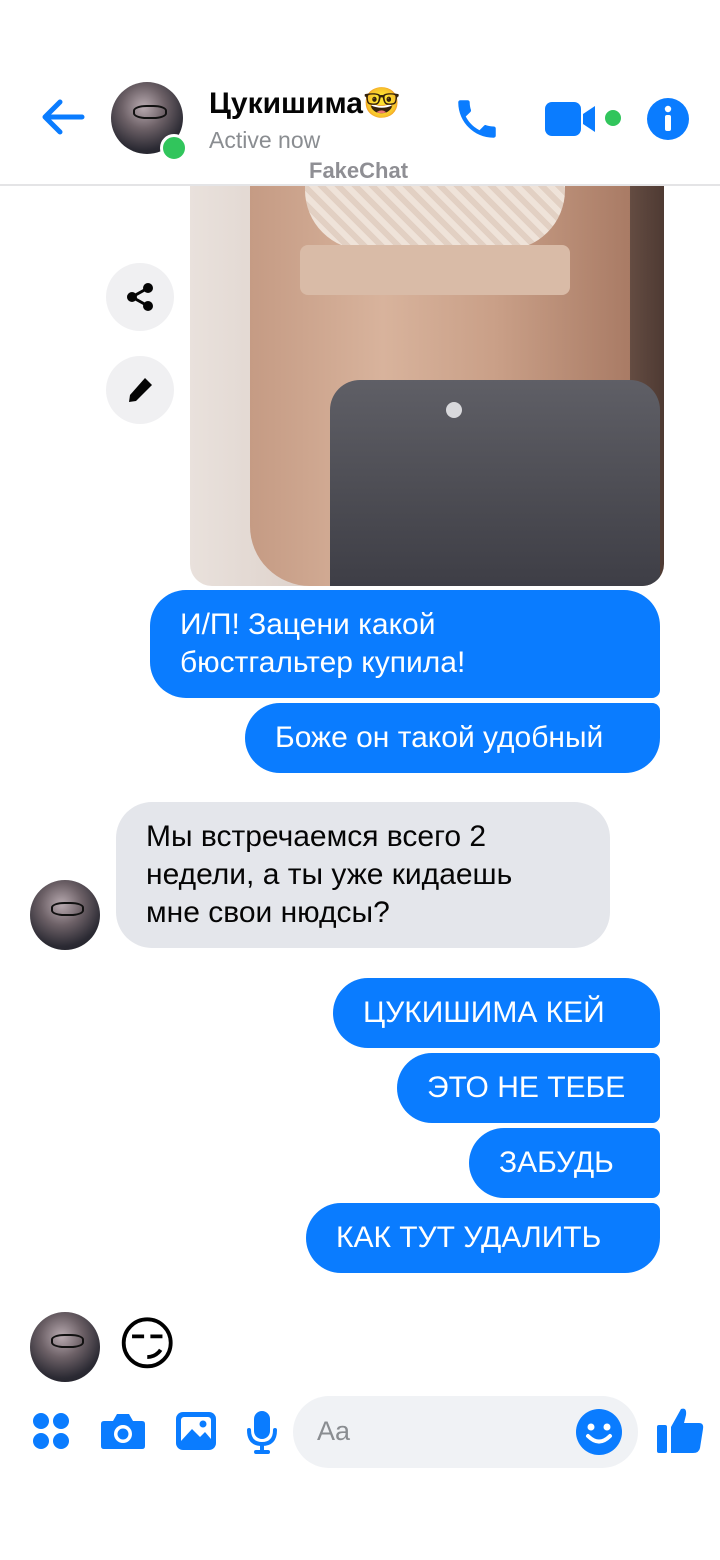 The width and height of the screenshot is (720, 1560). What do you see at coordinates (680, 1430) in the screenshot?
I see `thumbs-up-icon` at bounding box center [680, 1430].